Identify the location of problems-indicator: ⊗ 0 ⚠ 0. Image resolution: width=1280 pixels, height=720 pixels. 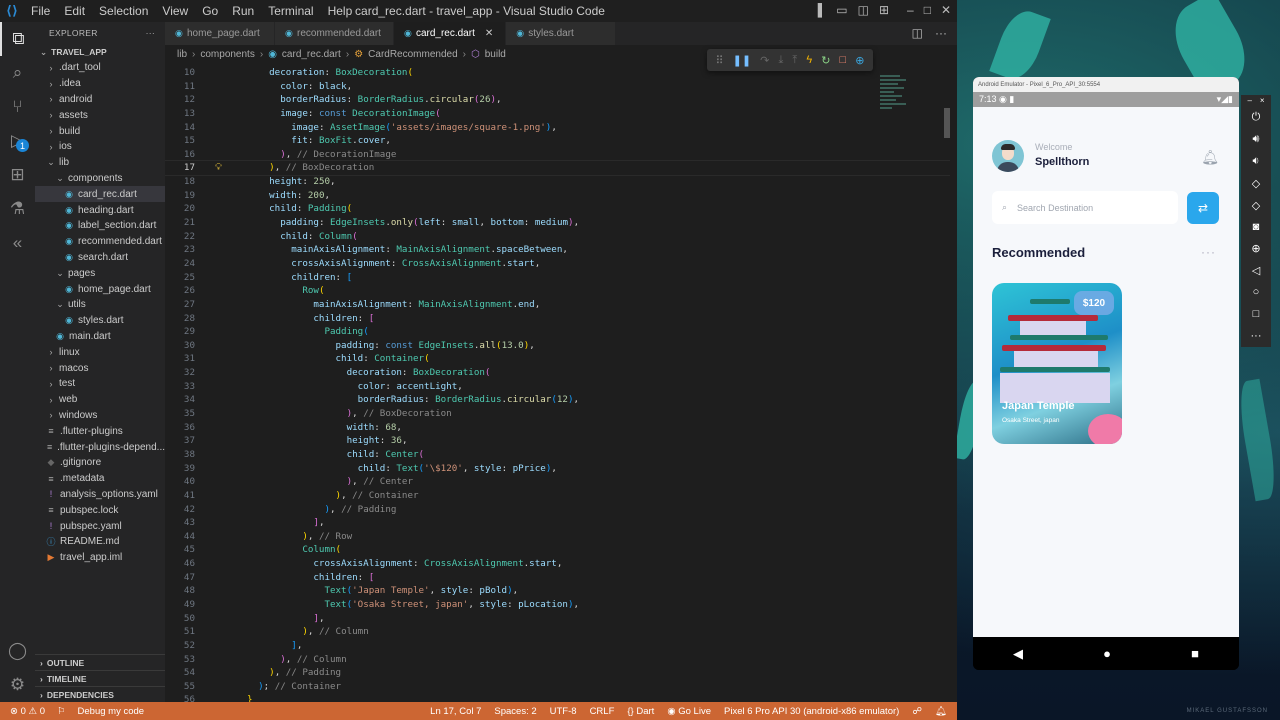
(27, 711).